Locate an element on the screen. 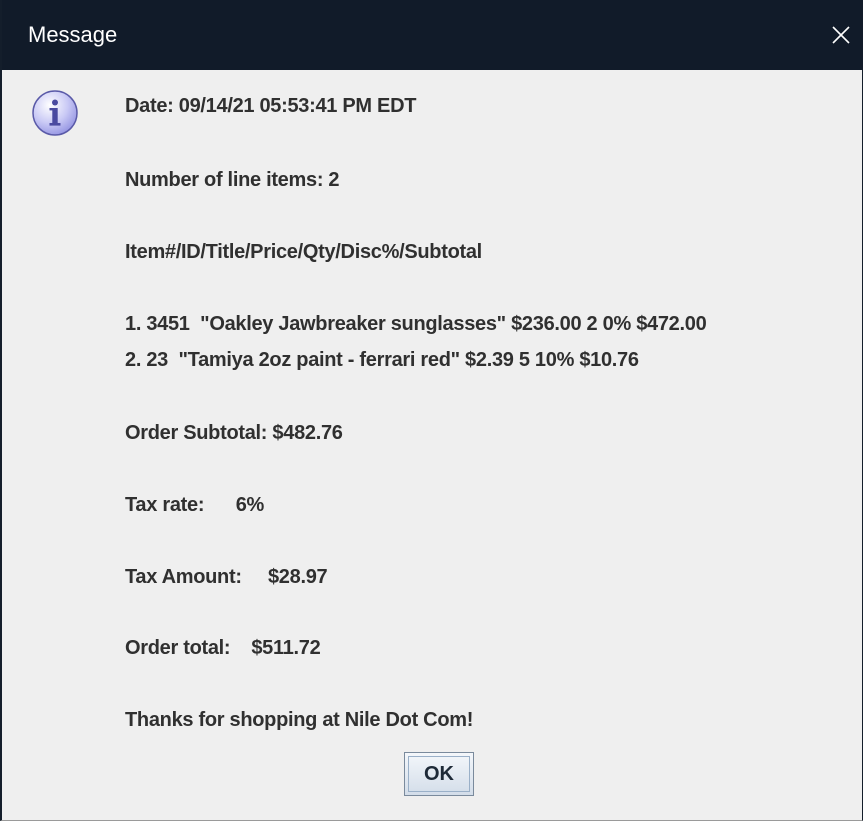 The image size is (863, 821). order-date: Date: 09/14/21 05:53:41 PM EDT is located at coordinates (271, 106).